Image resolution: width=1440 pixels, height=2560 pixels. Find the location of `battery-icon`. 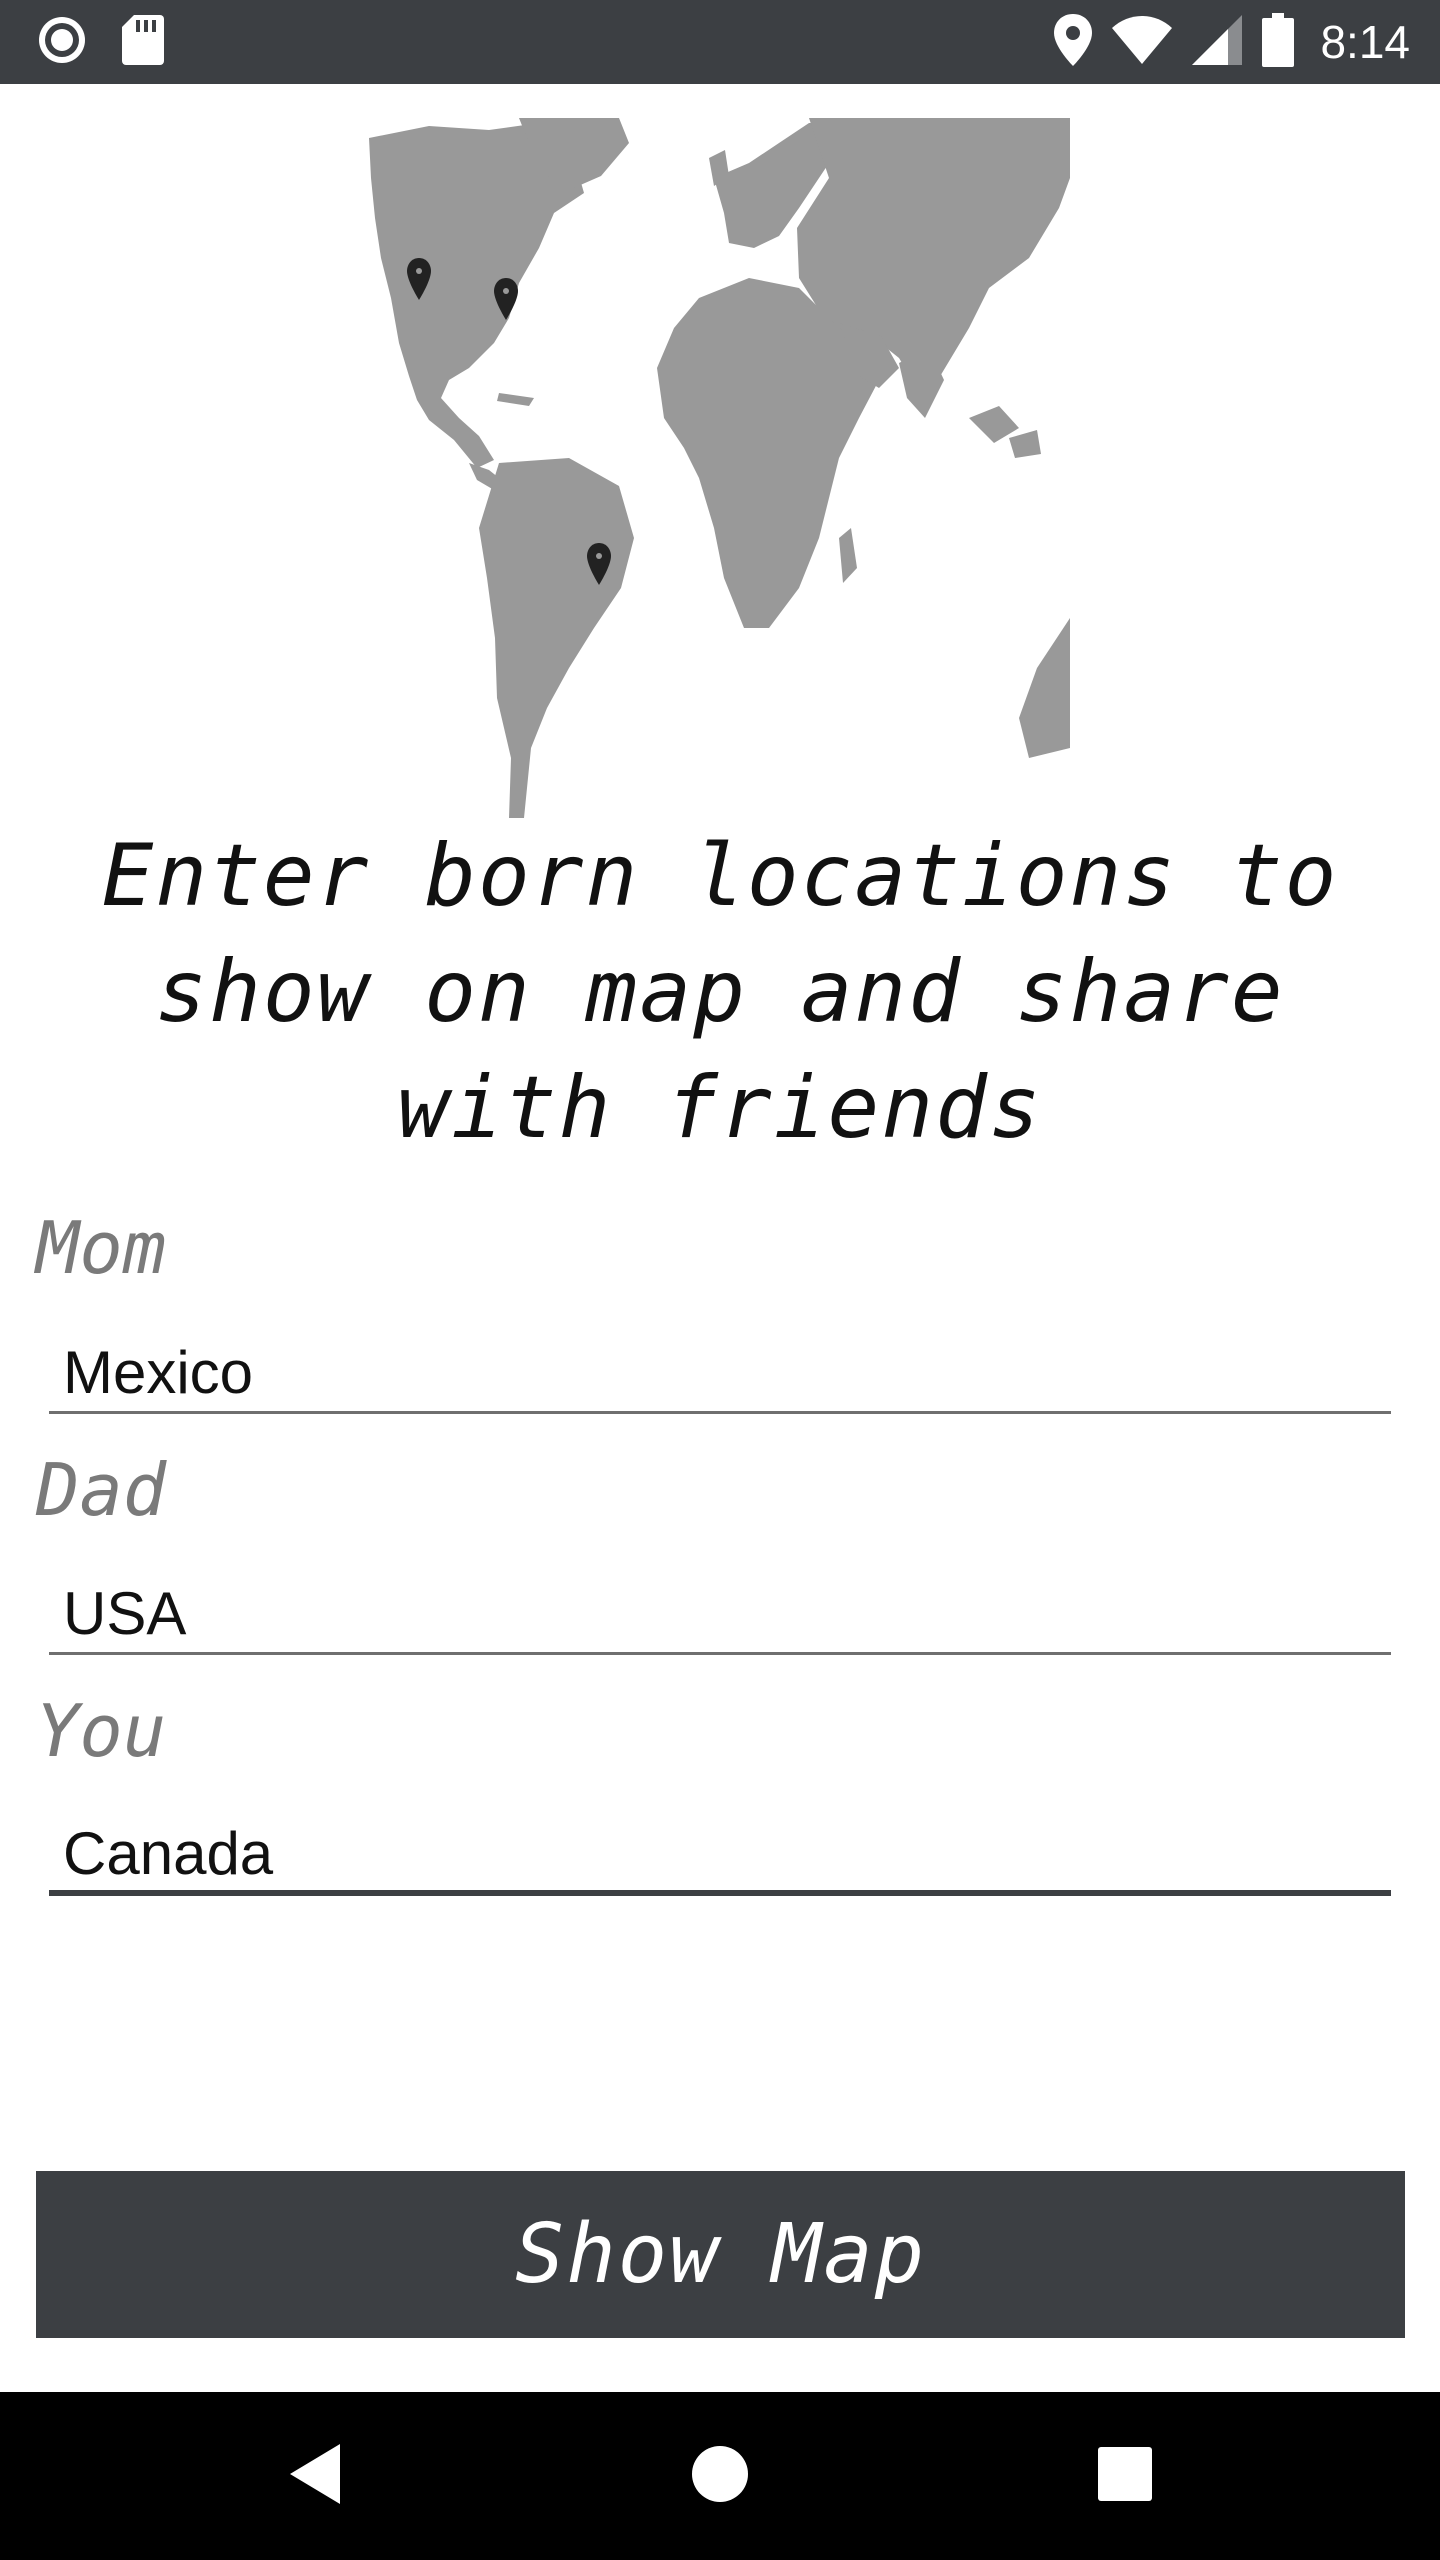

battery-icon is located at coordinates (1278, 42).